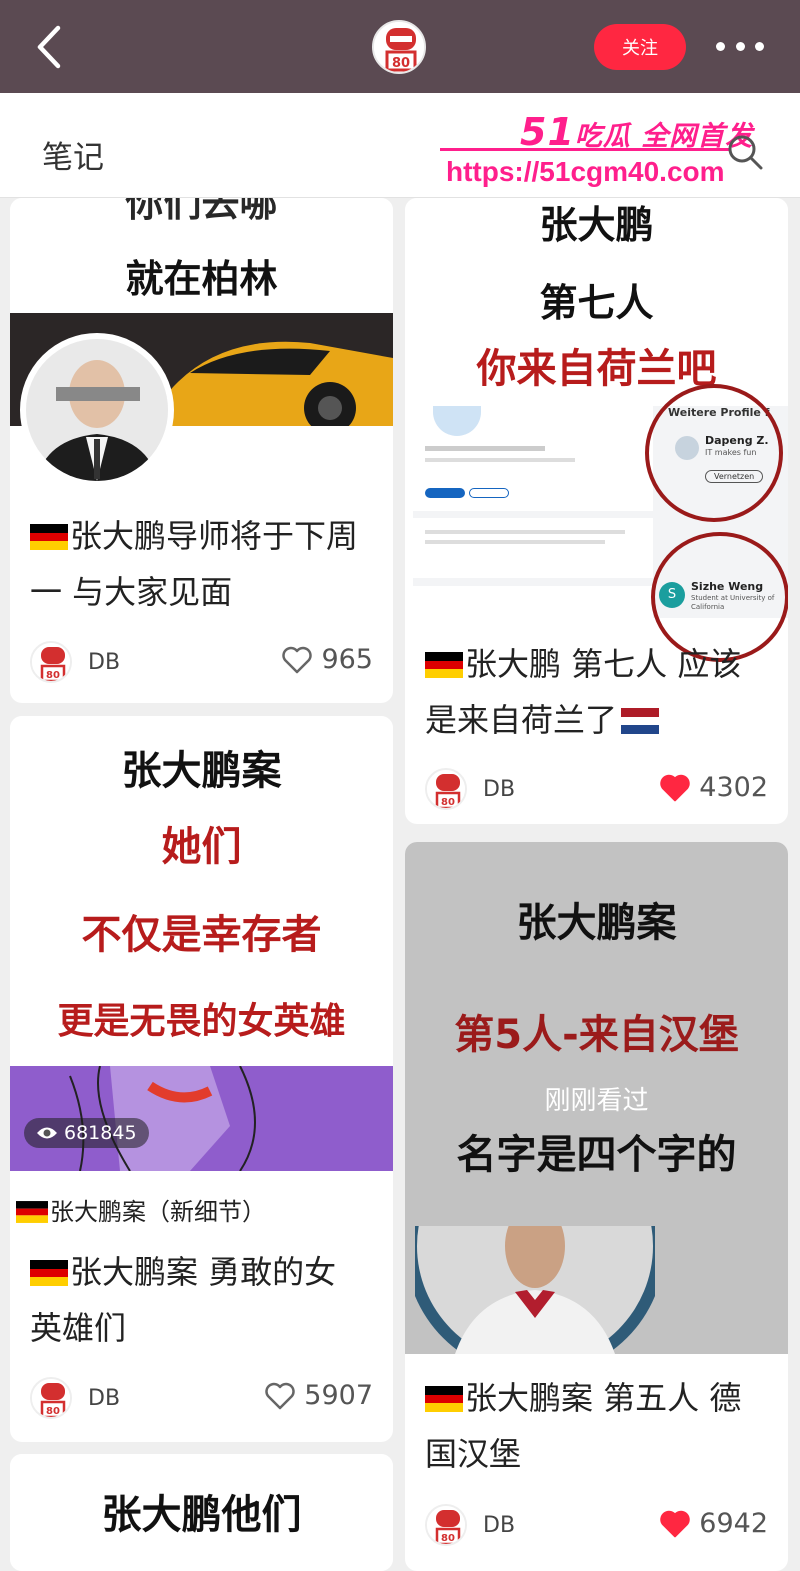  Describe the element at coordinates (583, 1426) in the screenshot. I see `note-title: 张大鹏案 第五人 德 国汉堡` at that location.